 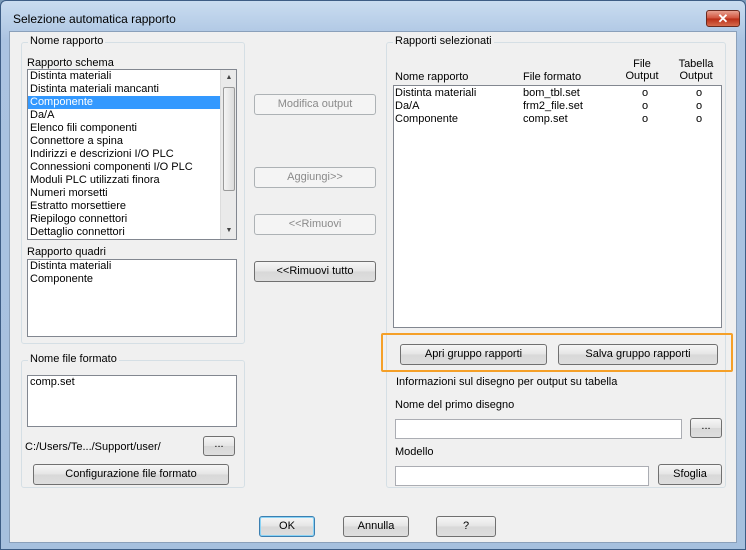 What do you see at coordinates (642, 76) in the screenshot?
I see `file-output-header-line2: Output` at bounding box center [642, 76].